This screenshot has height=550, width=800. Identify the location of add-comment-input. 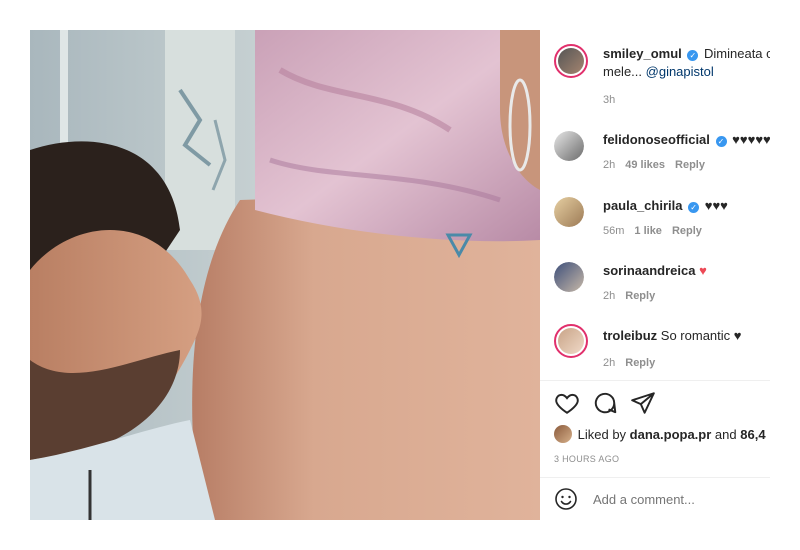
(678, 499).